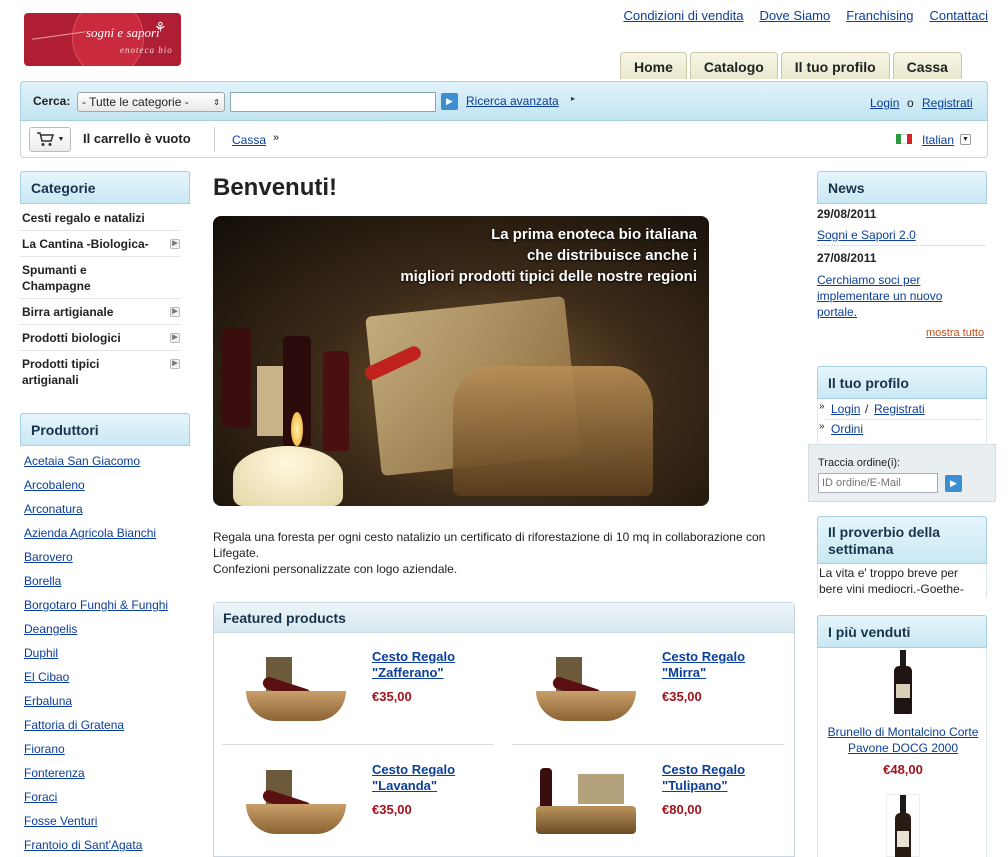  I want to click on product-name: Cesto Regalo "Lavanda", so click(427, 778).